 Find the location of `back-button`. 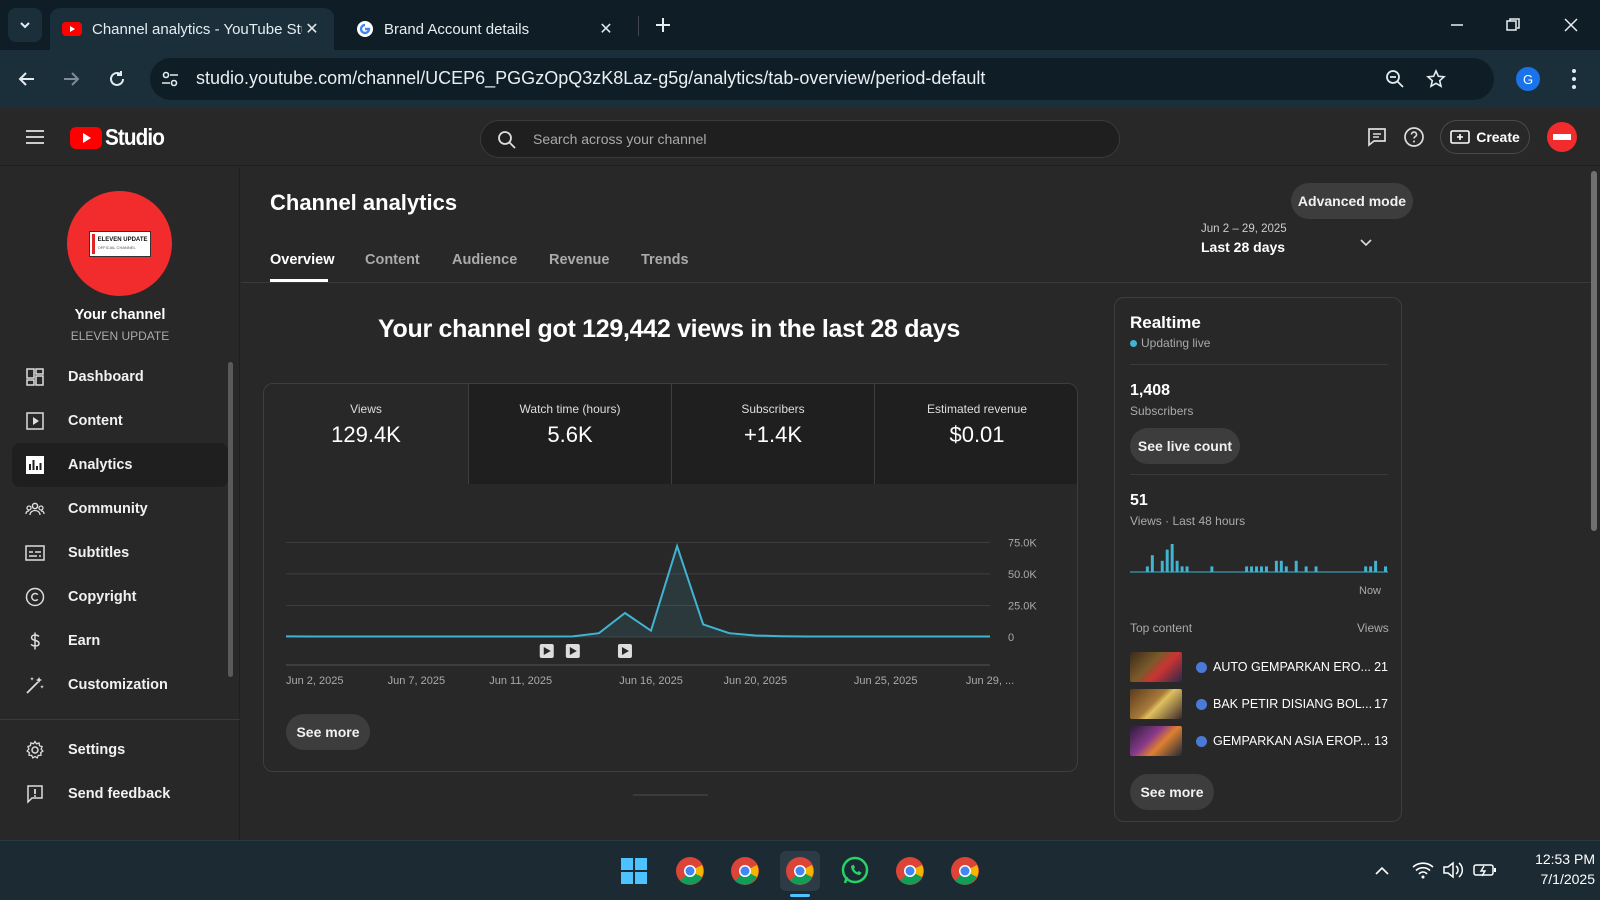

back-button is located at coordinates (27, 79).